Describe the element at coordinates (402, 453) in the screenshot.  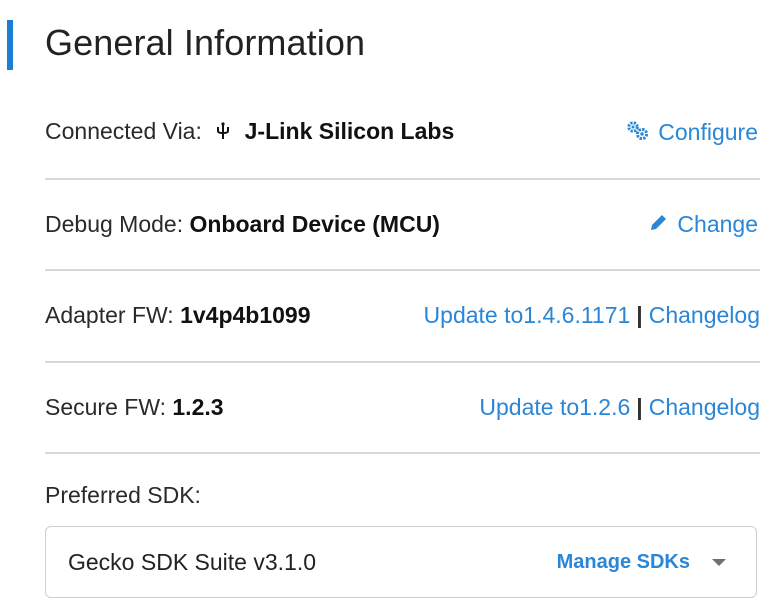
I see `divider` at that location.